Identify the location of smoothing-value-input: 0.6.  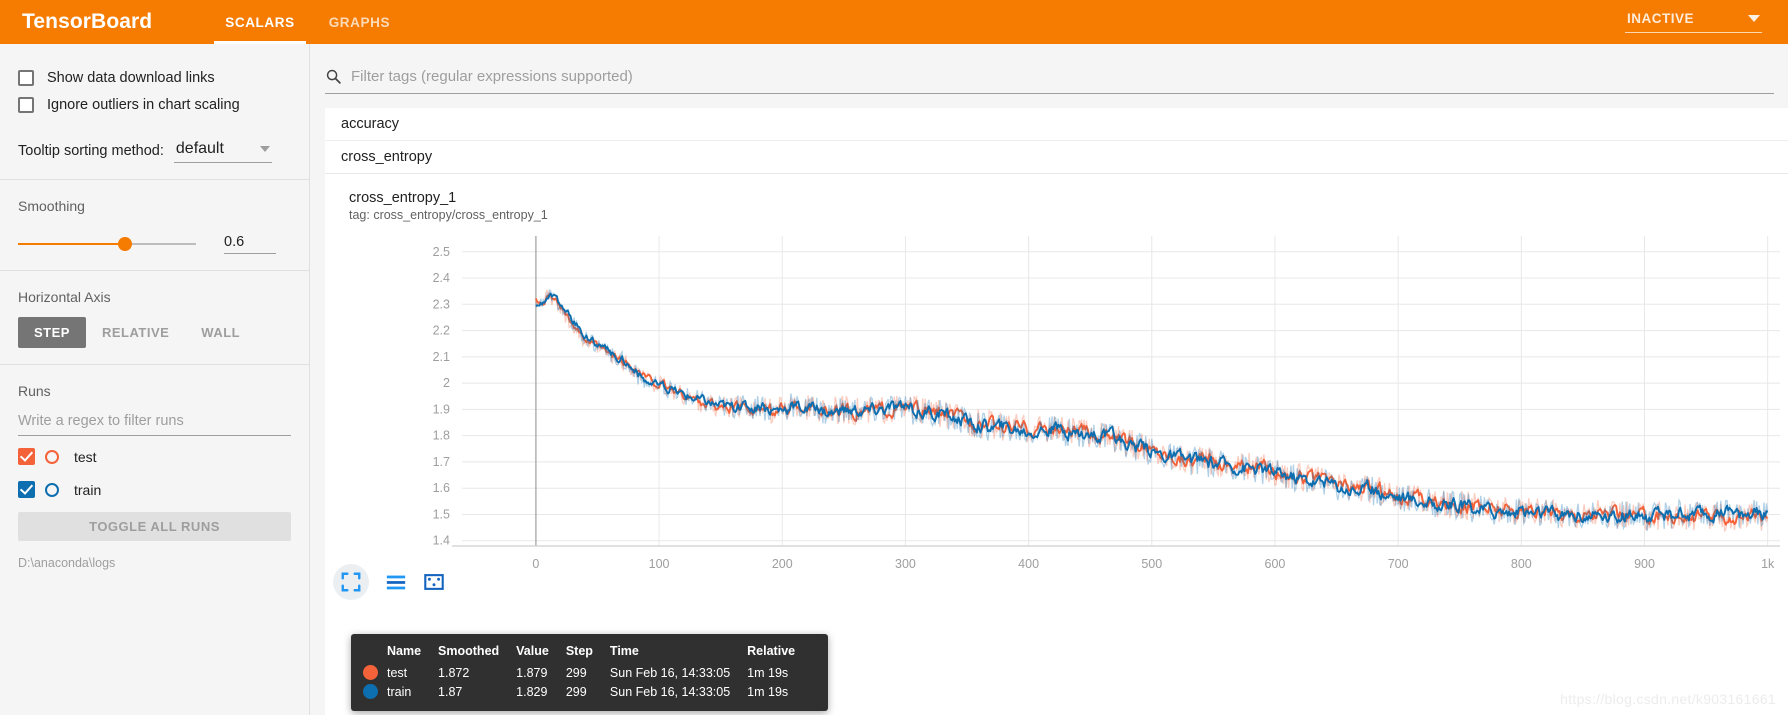
(250, 244).